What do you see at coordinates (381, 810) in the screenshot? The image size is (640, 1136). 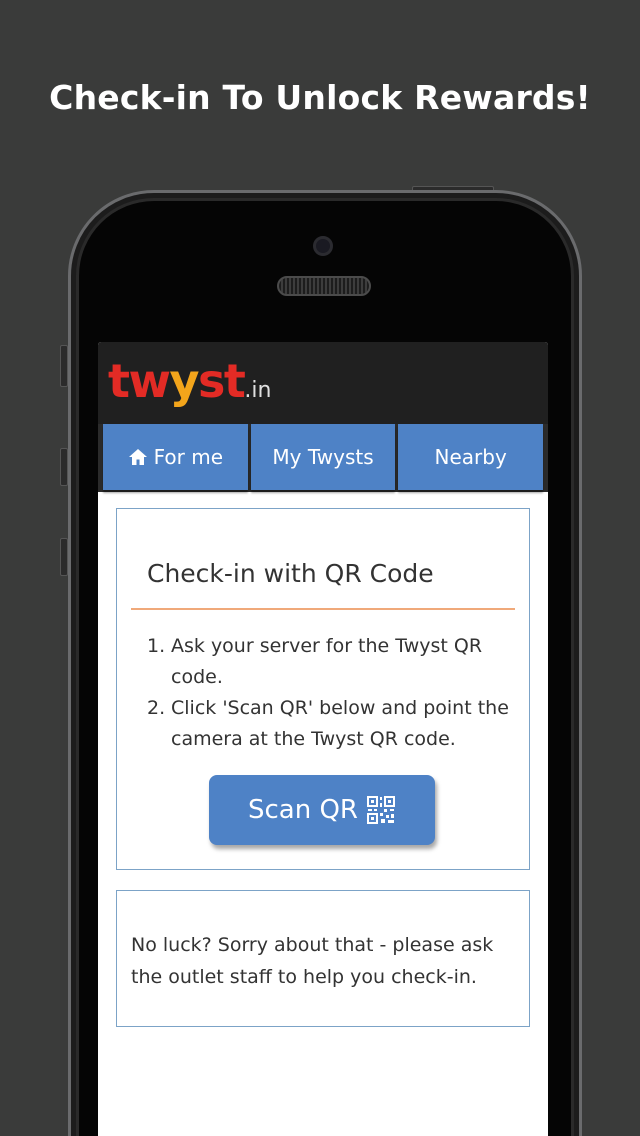 I see `qr-code-icon` at bounding box center [381, 810].